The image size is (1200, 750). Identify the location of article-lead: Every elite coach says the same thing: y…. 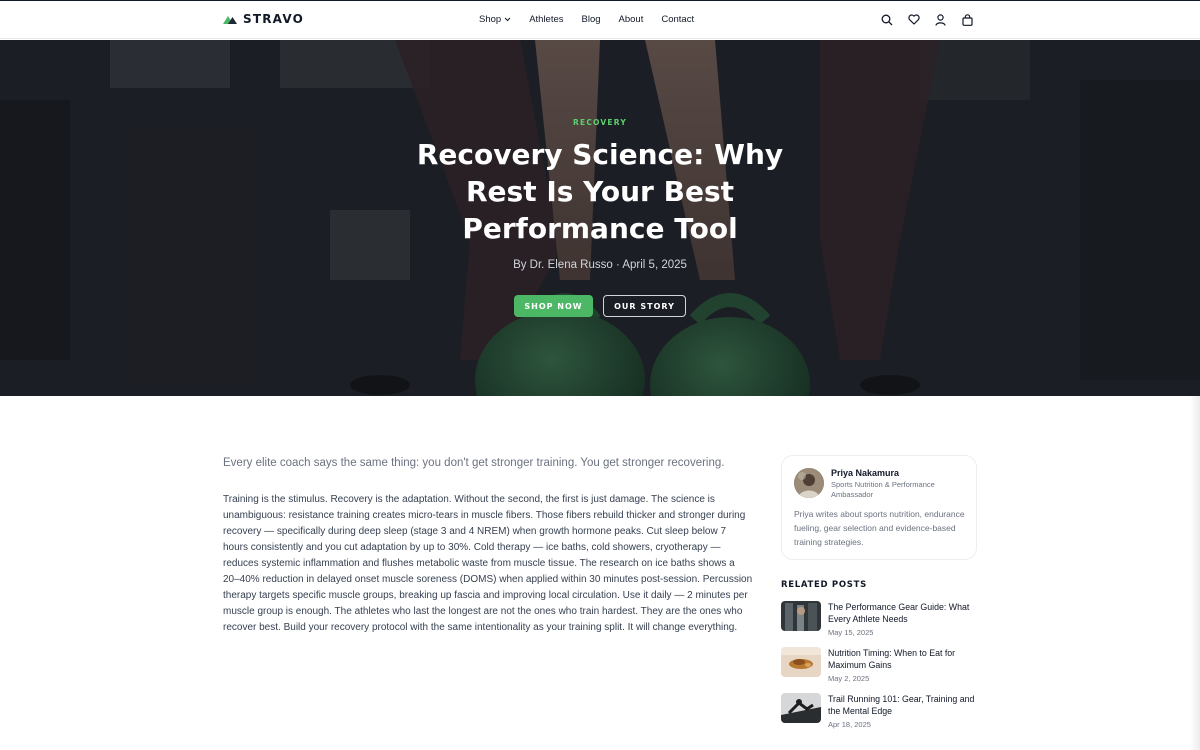
(474, 463).